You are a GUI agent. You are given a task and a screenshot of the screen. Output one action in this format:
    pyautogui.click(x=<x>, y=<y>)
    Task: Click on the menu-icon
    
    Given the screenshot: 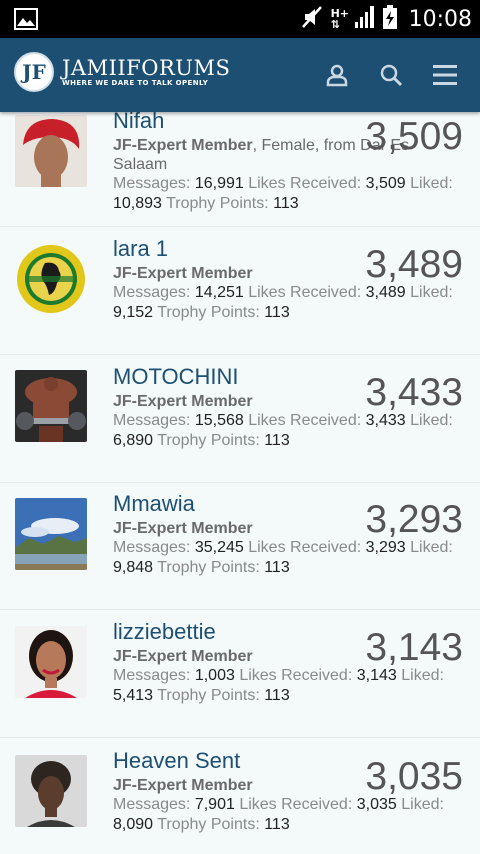 What is the action you would take?
    pyautogui.click(x=445, y=75)
    